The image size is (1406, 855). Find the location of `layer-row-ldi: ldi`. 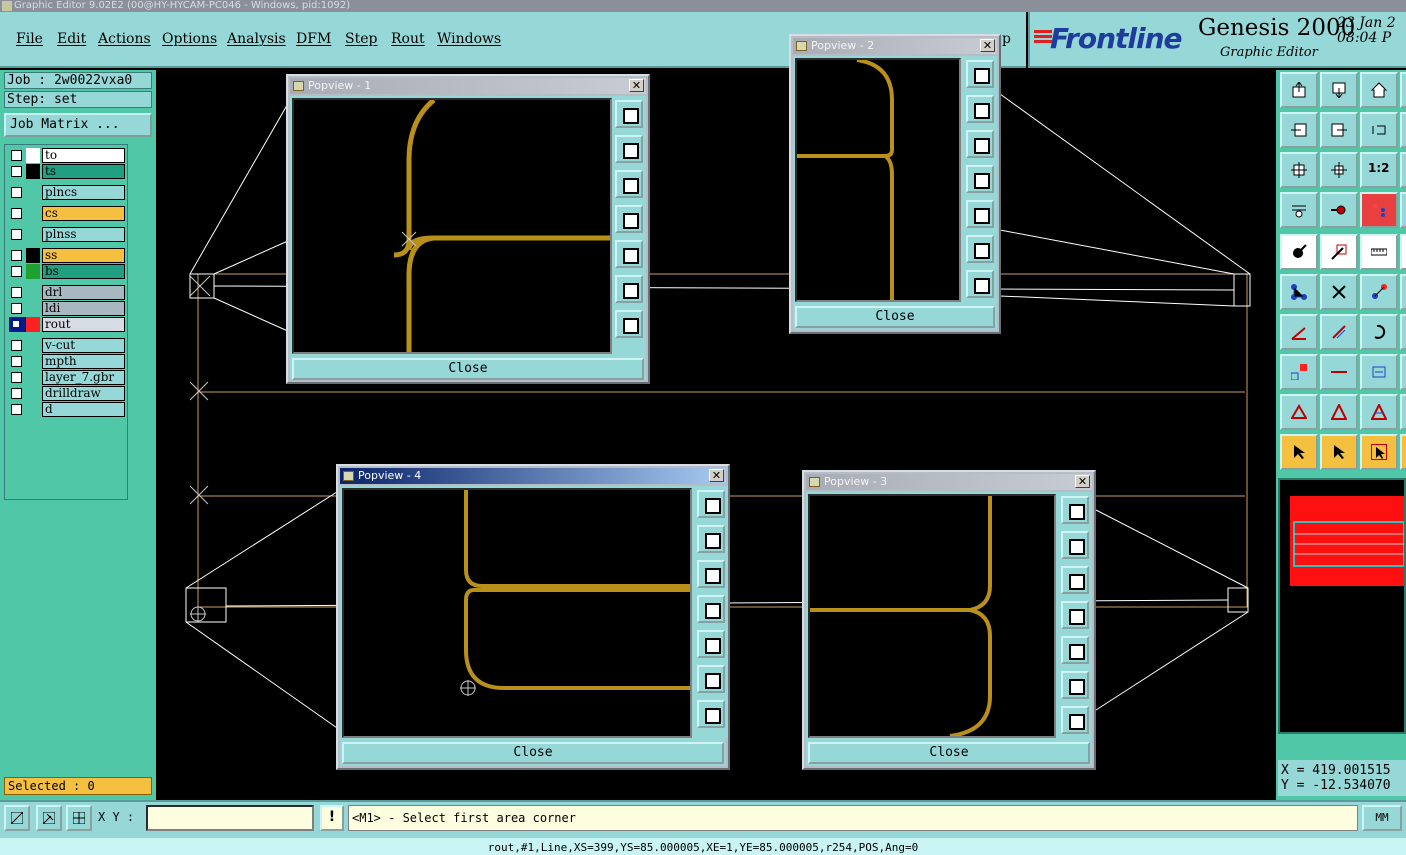

layer-row-ldi: ldi is located at coordinates (67, 308).